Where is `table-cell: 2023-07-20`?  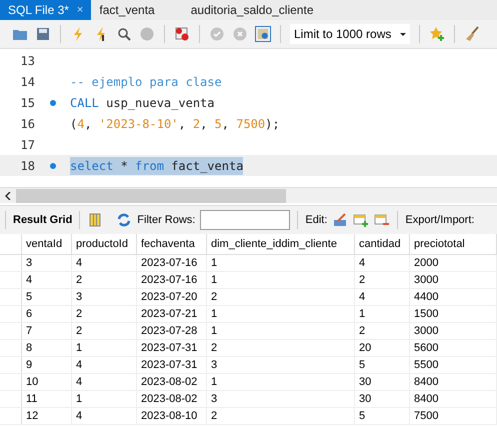 table-cell: 2023-07-20 is located at coordinates (172, 297).